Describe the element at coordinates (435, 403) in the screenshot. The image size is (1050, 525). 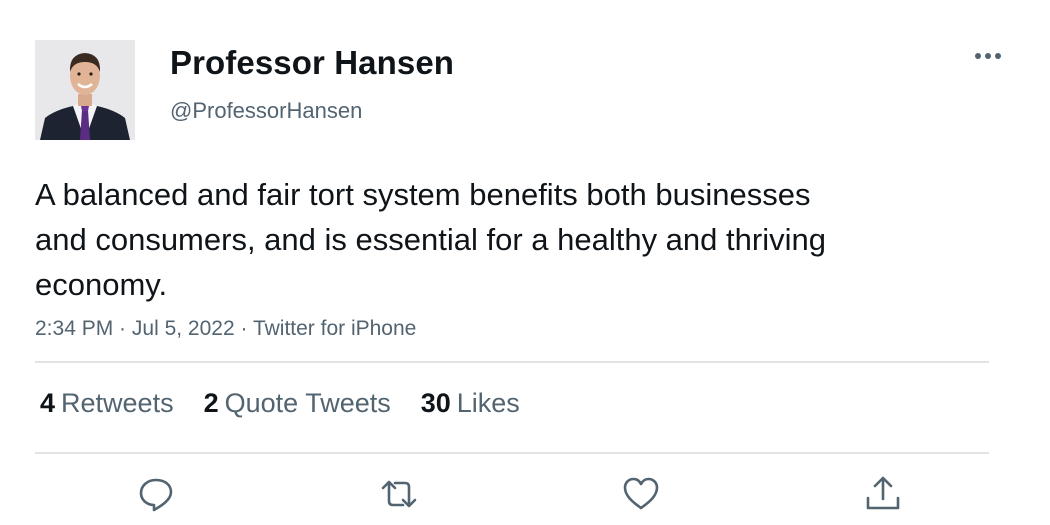
I see `likes-count: 30` at that location.